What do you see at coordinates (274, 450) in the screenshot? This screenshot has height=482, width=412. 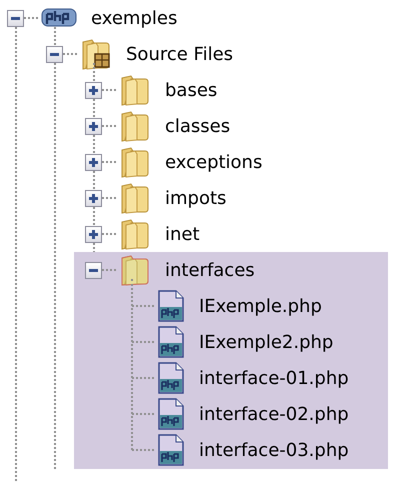 I see `file-name: interface-03.php` at bounding box center [274, 450].